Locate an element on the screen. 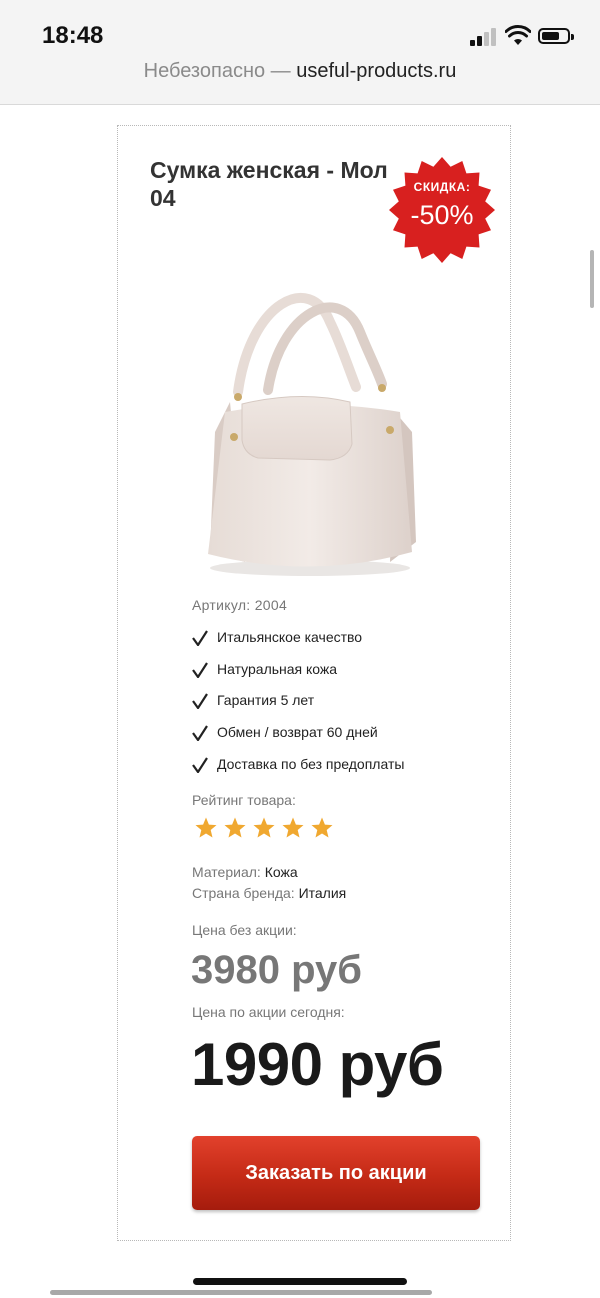 The image size is (600, 1298). feature-text: Обмен / возврат 60 дней is located at coordinates (297, 732).